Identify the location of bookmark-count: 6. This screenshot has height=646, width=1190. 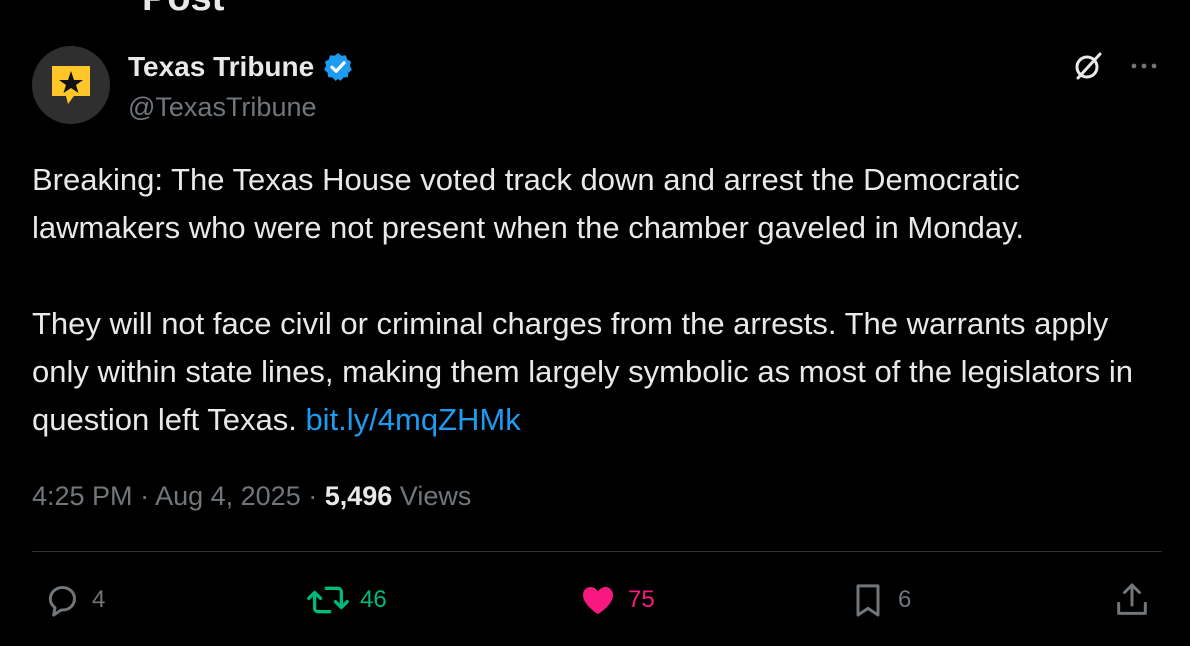
(905, 599).